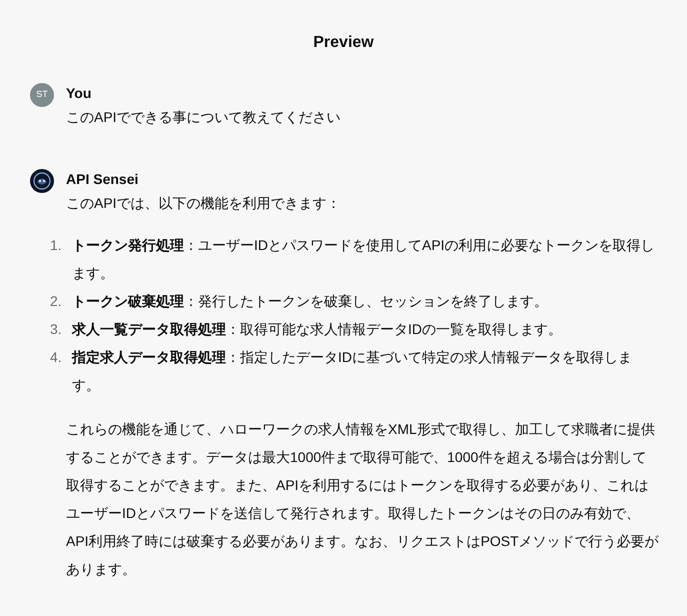  Describe the element at coordinates (56, 301) in the screenshot. I see `list-number: 2.` at that location.